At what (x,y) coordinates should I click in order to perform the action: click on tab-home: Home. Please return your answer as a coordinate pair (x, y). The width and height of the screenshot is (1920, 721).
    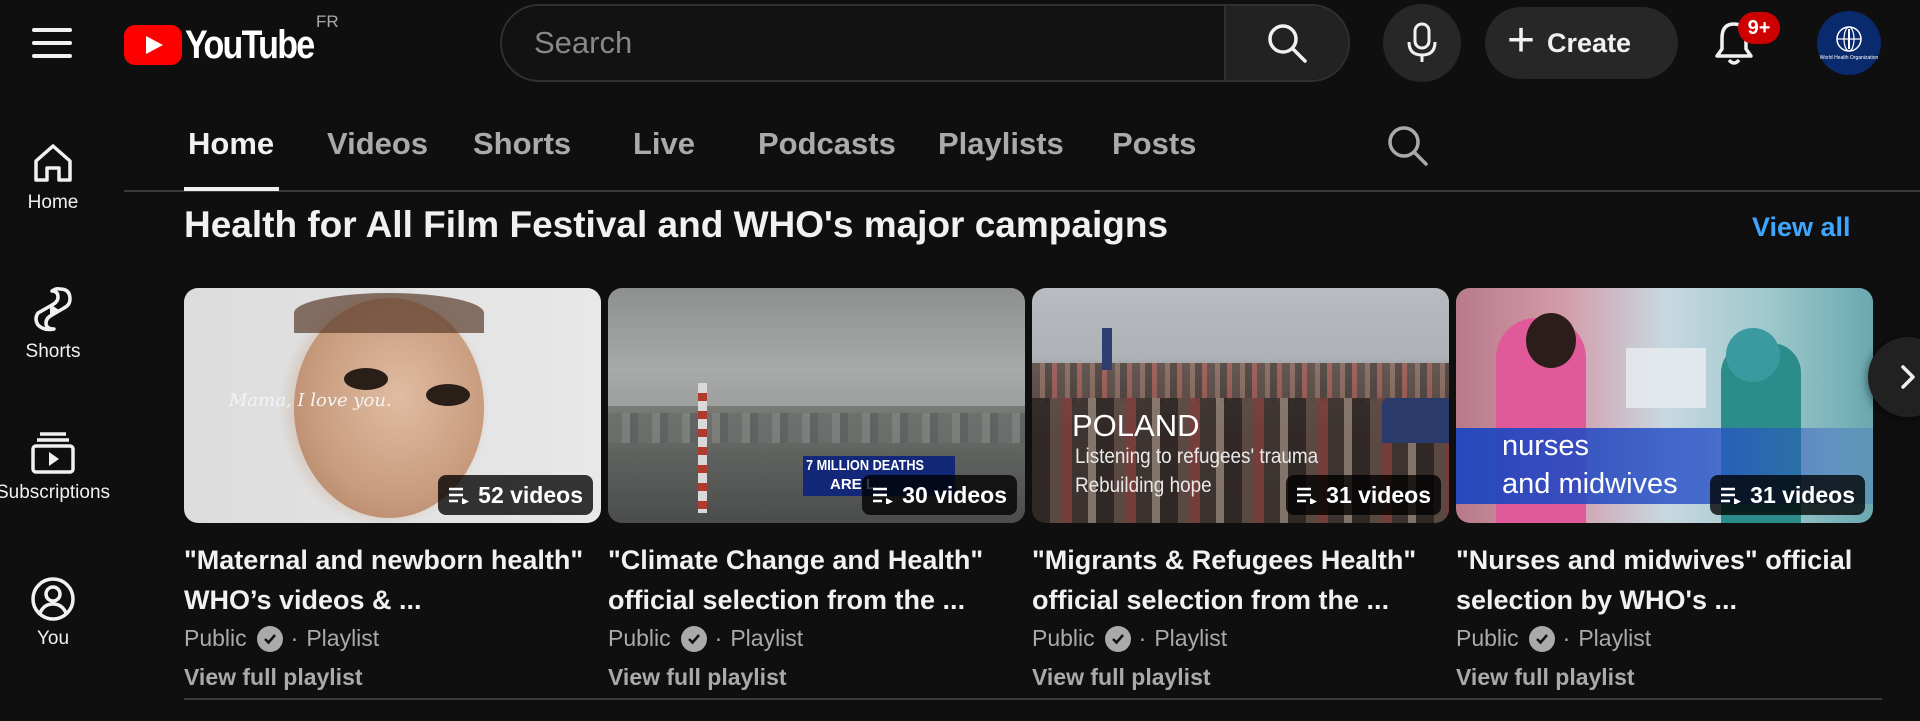
    Looking at the image, I should click on (231, 144).